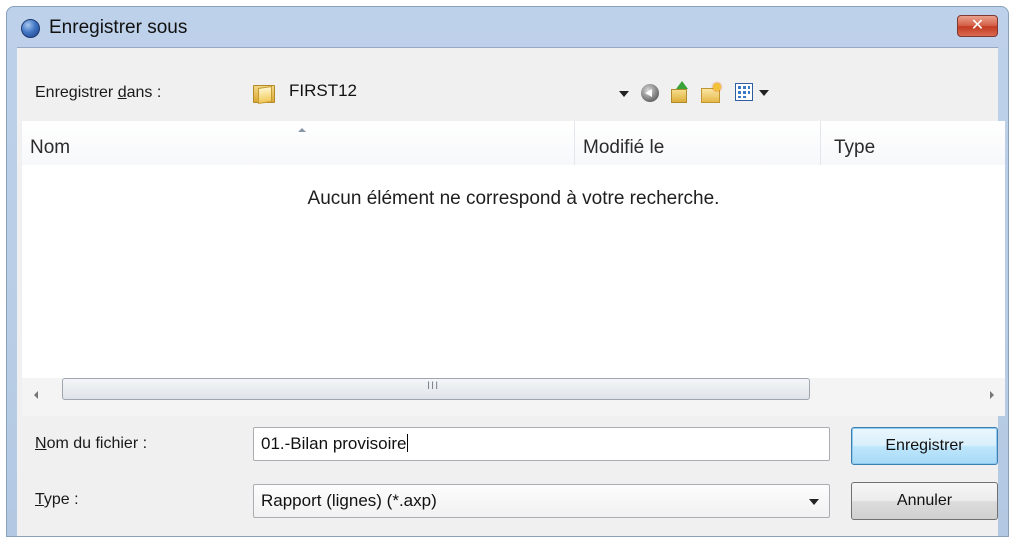 The height and width of the screenshot is (537, 1009). What do you see at coordinates (61, 499) in the screenshot?
I see `filetype-label-rest: ype :` at bounding box center [61, 499].